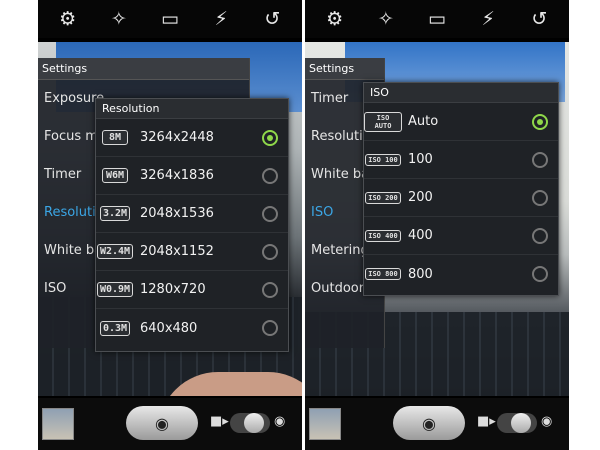 The width and height of the screenshot is (600, 450). What do you see at coordinates (115, 251) in the screenshot?
I see `resolution-w2m-icon: W2.4M` at bounding box center [115, 251].